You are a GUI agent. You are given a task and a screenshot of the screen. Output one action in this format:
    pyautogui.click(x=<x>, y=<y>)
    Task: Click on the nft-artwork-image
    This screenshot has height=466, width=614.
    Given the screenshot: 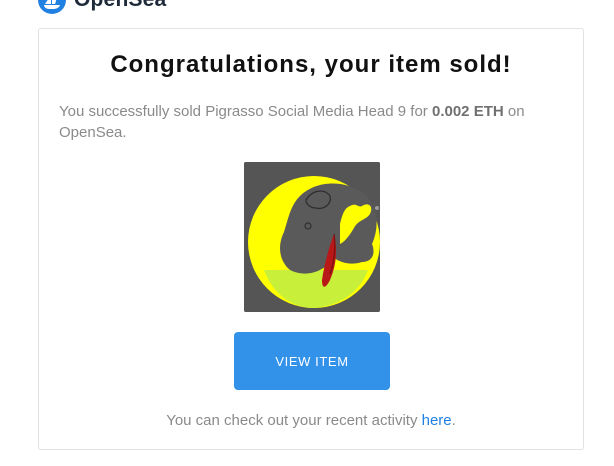 What is the action you would take?
    pyautogui.click(x=312, y=237)
    